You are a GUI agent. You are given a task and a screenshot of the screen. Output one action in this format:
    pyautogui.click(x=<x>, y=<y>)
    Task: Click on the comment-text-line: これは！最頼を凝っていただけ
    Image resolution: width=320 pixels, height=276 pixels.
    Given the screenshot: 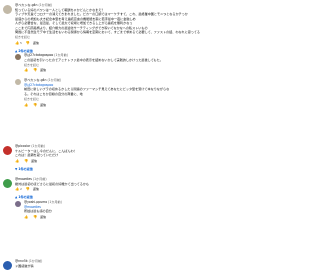 What is the action you would take?
    pyautogui.click(x=37, y=155)
    